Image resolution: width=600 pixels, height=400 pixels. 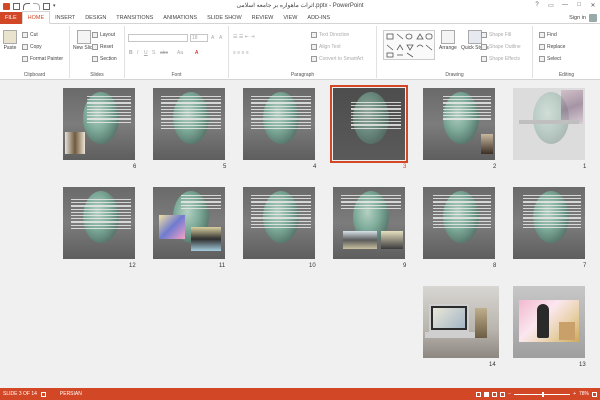 What do you see at coordinates (42, 59) in the screenshot?
I see `format-painter-button: Format Painter` at bounding box center [42, 59].